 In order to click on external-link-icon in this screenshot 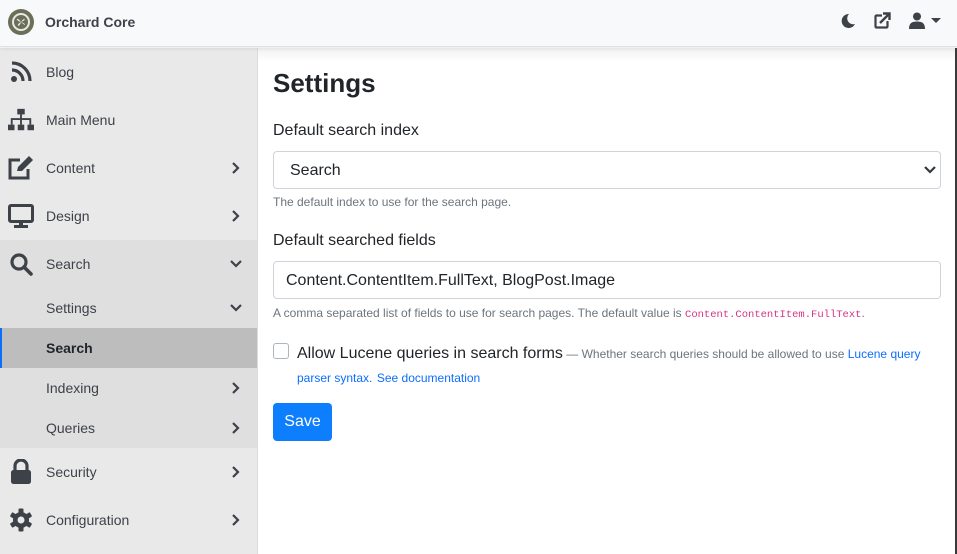, I will do `click(882, 20)`.